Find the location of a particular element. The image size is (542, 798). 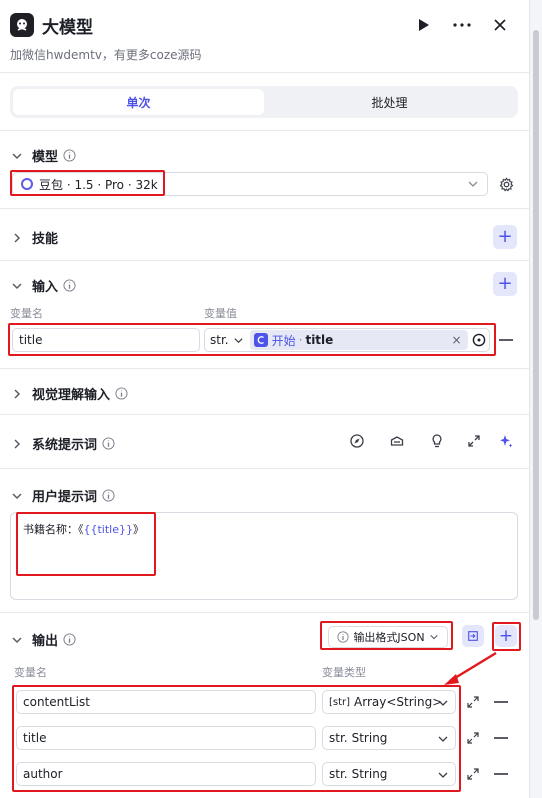

run-mode-tabs: 单次 批处理 is located at coordinates (264, 102).